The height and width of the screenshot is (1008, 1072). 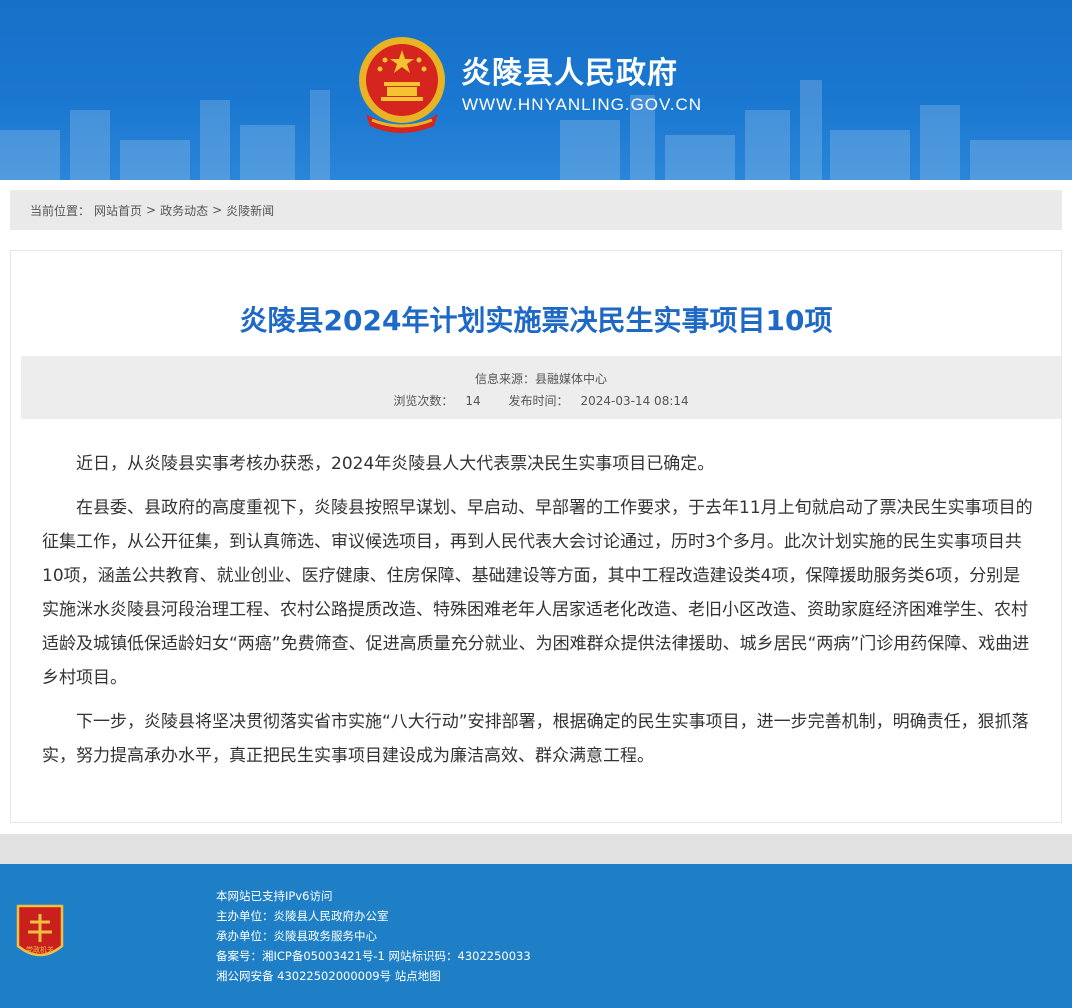 What do you see at coordinates (40, 934) in the screenshot?
I see `party-government-agency-badge-icon: 党政机关` at bounding box center [40, 934].